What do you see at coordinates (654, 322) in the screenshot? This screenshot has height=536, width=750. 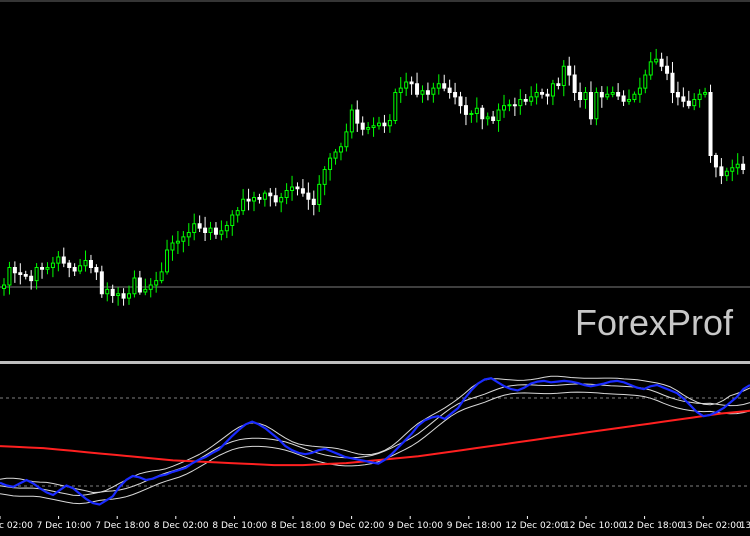 I see `watermark-text: ForexProf` at bounding box center [654, 322].